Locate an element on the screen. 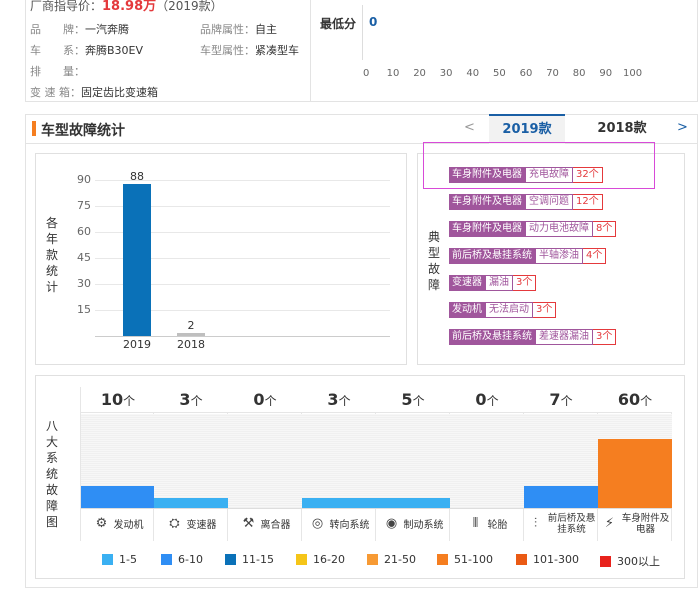 The height and width of the screenshot is (595, 700). system-column: 0个 ⦀ 轮胎 is located at coordinates (487, 464).